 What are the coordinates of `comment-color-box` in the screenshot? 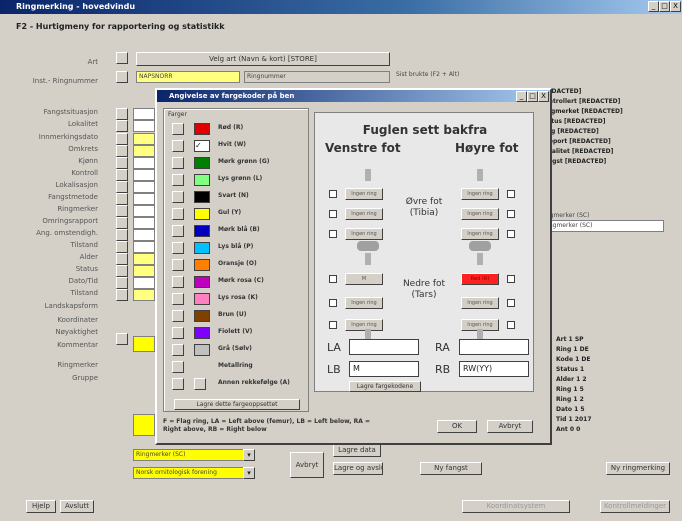 It's located at (144, 425).